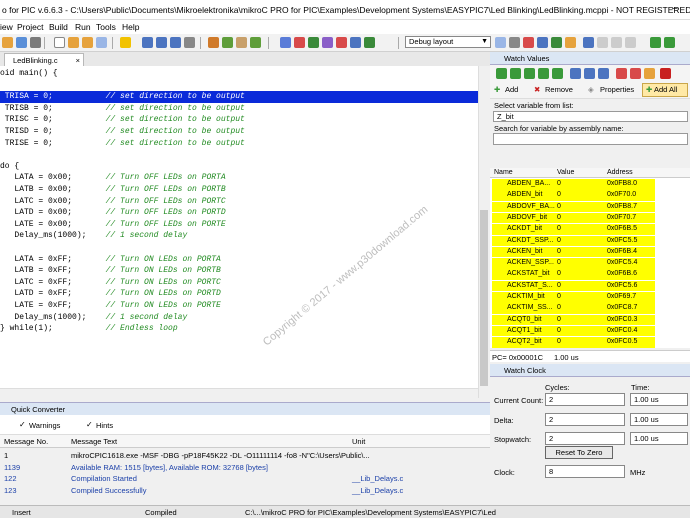 Image resolution: width=690 pixels, height=518 pixels. What do you see at coordinates (355, 42) in the screenshot?
I see `window-icon` at bounding box center [355, 42].